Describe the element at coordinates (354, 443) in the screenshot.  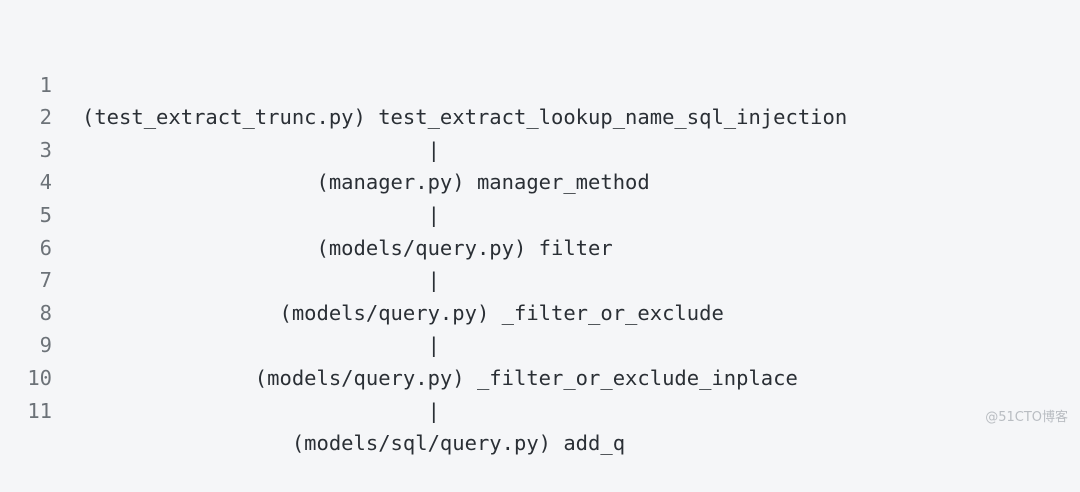
I see `line-text: (models/sql/query.py) add_q` at that location.